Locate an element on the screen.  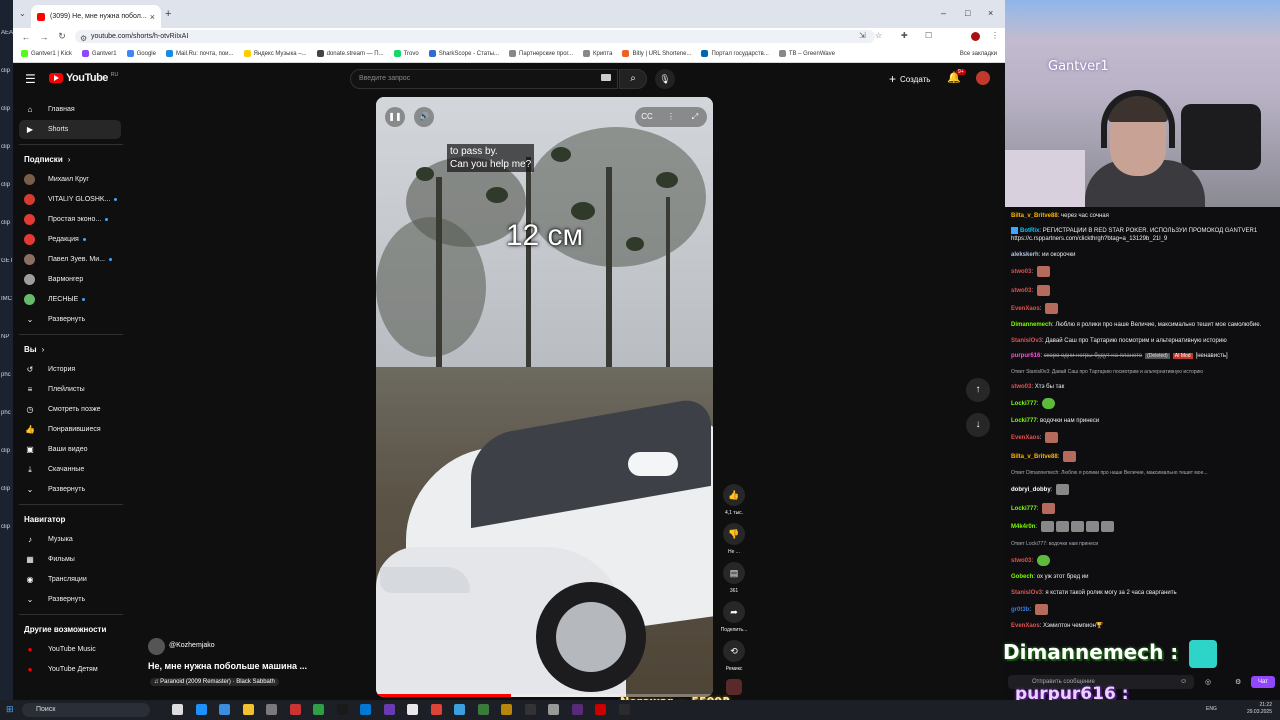
sidebar-item: ♪ Музыка is located at coordinates (70, 539).